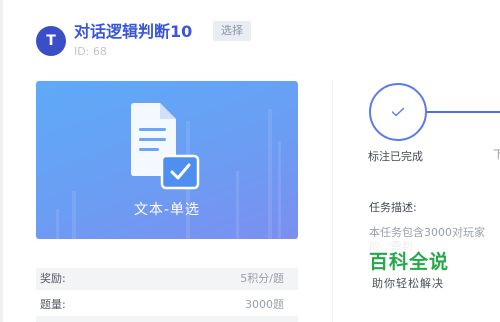  What do you see at coordinates (90, 51) in the screenshot?
I see `task-id: ID: 68` at bounding box center [90, 51].